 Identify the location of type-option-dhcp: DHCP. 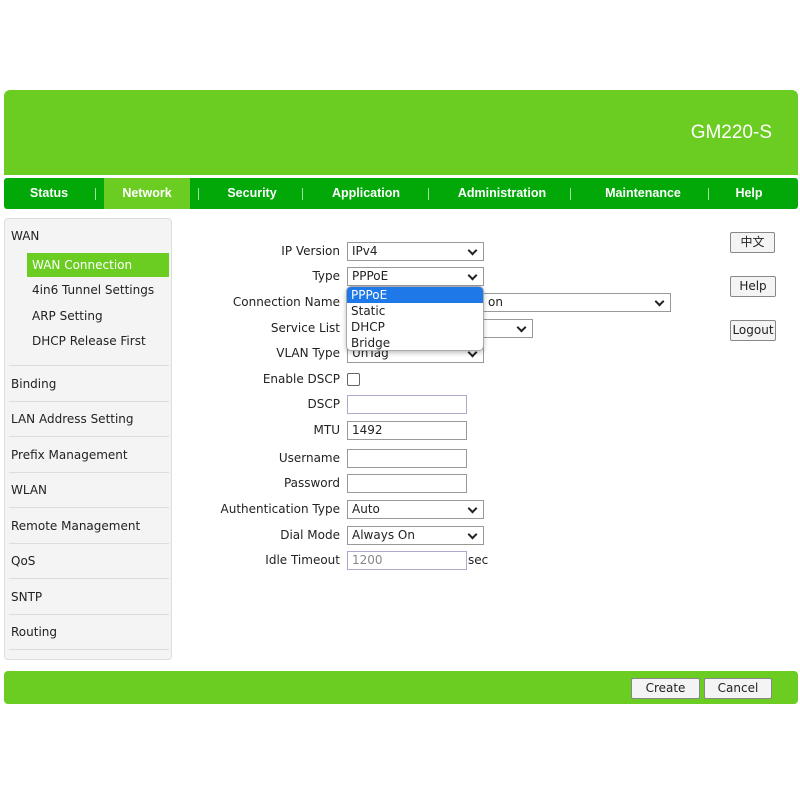
(415, 327).